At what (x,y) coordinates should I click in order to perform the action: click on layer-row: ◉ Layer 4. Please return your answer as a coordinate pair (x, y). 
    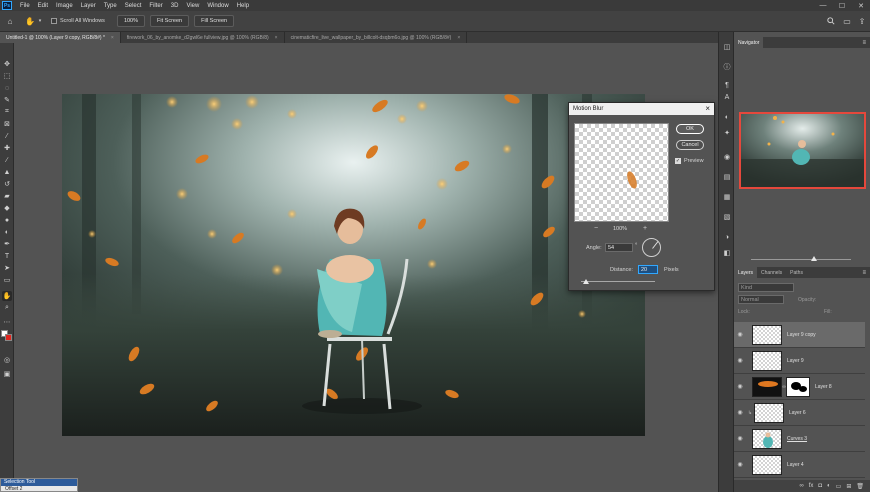
    Looking at the image, I should click on (799, 465).